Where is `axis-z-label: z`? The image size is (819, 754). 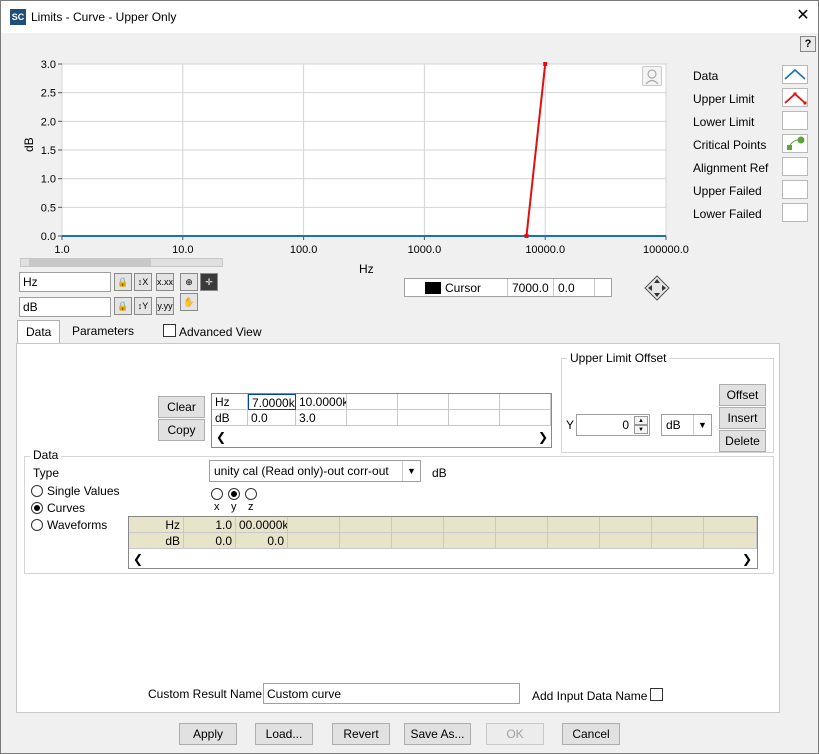
axis-z-label: z is located at coordinates (251, 507).